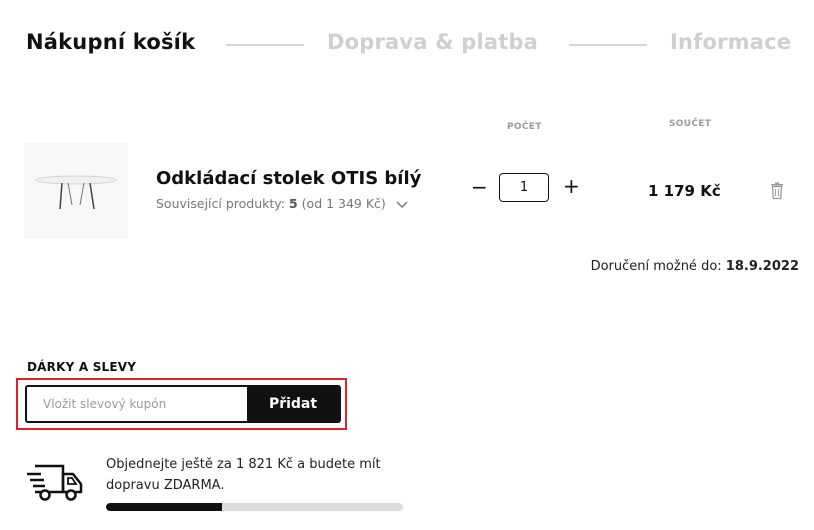  I want to click on trash-icon, so click(777, 191).